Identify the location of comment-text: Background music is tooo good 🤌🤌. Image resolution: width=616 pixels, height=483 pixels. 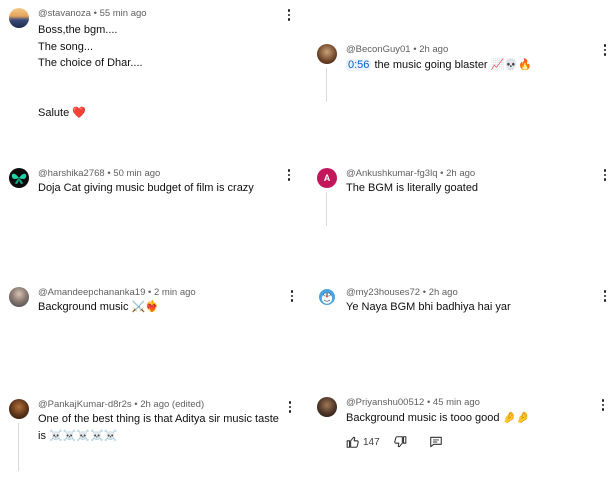
(438, 418).